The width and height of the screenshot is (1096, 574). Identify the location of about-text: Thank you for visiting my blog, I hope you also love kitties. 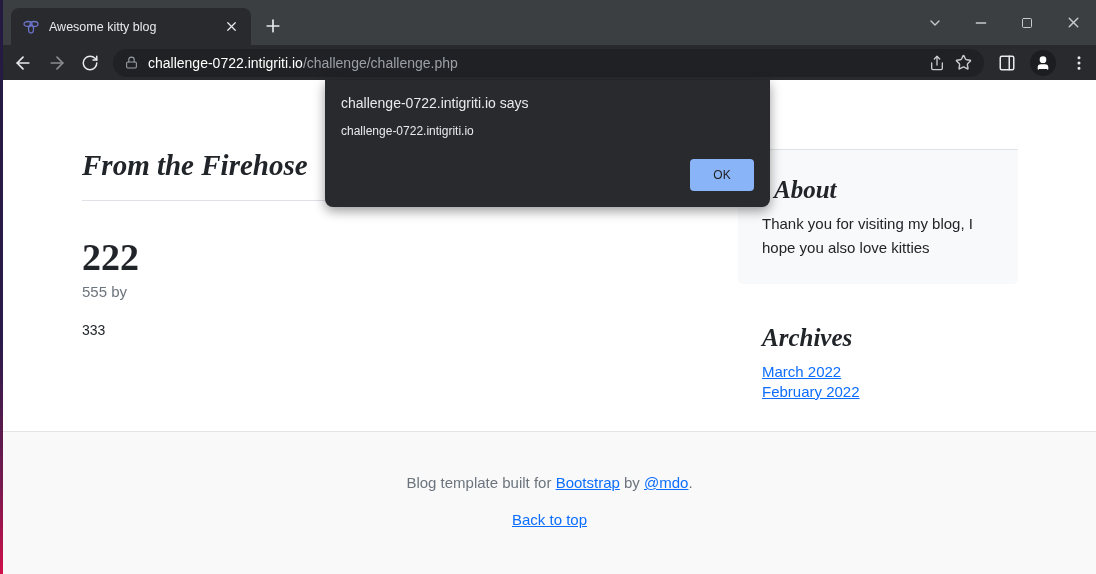
(868, 236).